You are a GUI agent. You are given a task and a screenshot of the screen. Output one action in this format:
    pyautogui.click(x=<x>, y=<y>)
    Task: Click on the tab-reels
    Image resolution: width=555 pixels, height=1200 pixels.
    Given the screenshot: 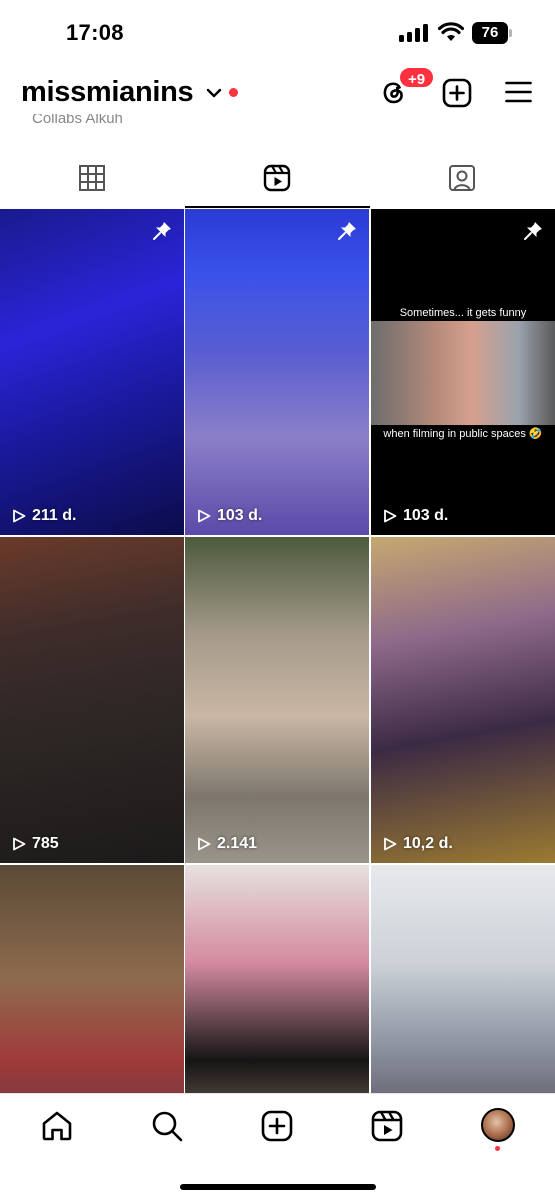 What is the action you would take?
    pyautogui.click(x=277, y=179)
    